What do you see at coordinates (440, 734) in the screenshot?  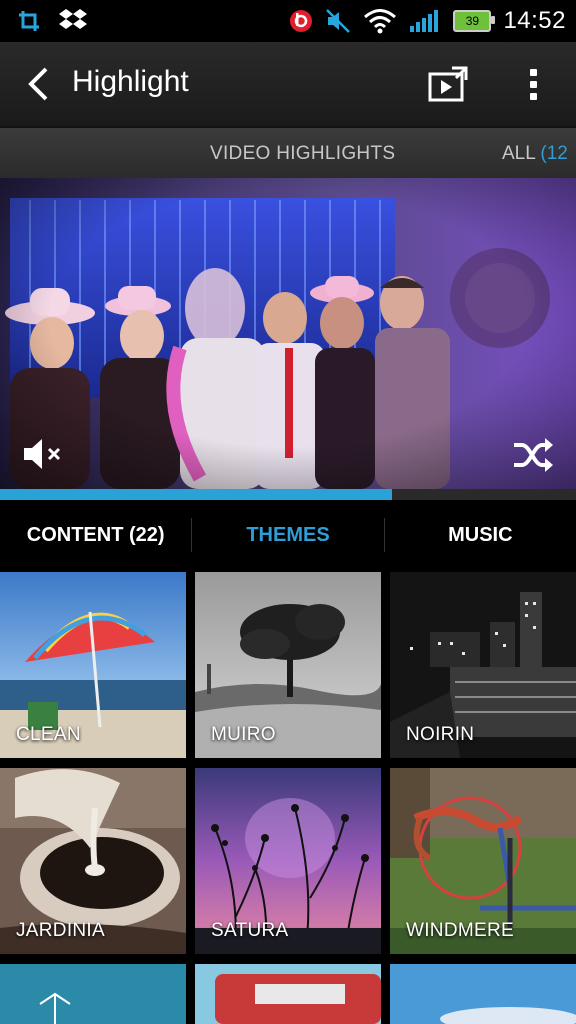 I see `theme-label: NOIRIN` at bounding box center [440, 734].